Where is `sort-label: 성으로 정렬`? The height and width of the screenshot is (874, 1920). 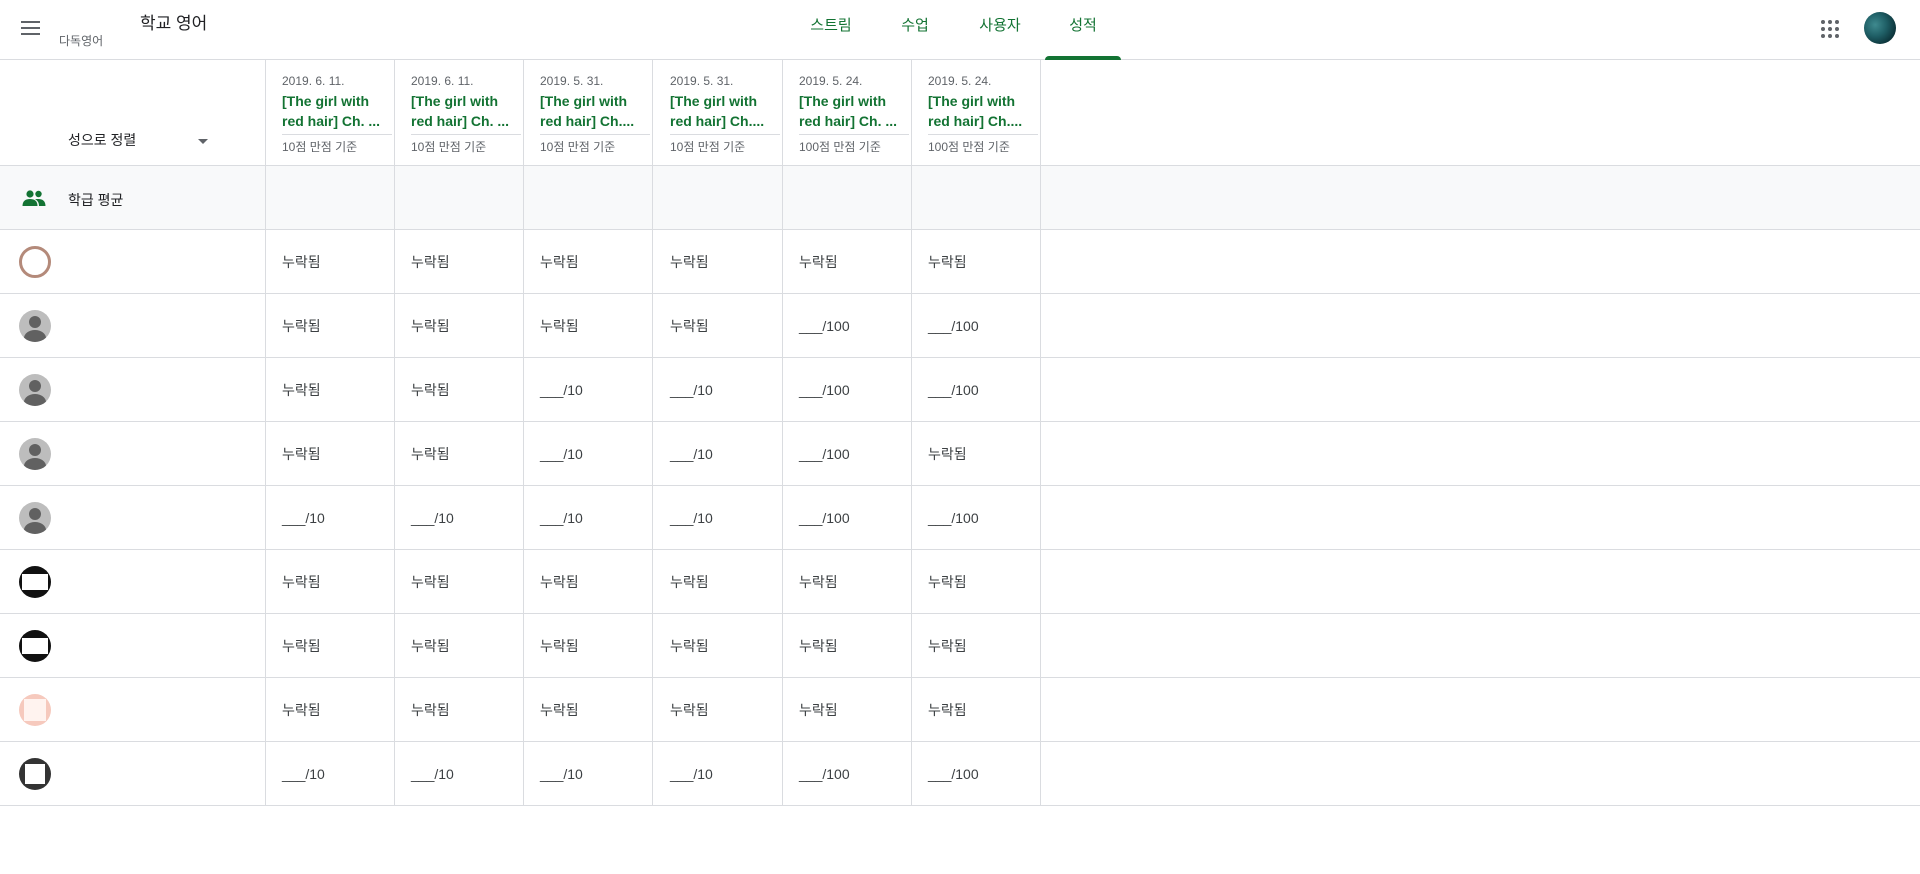
sort-label: 성으로 정렬 is located at coordinates (102, 140).